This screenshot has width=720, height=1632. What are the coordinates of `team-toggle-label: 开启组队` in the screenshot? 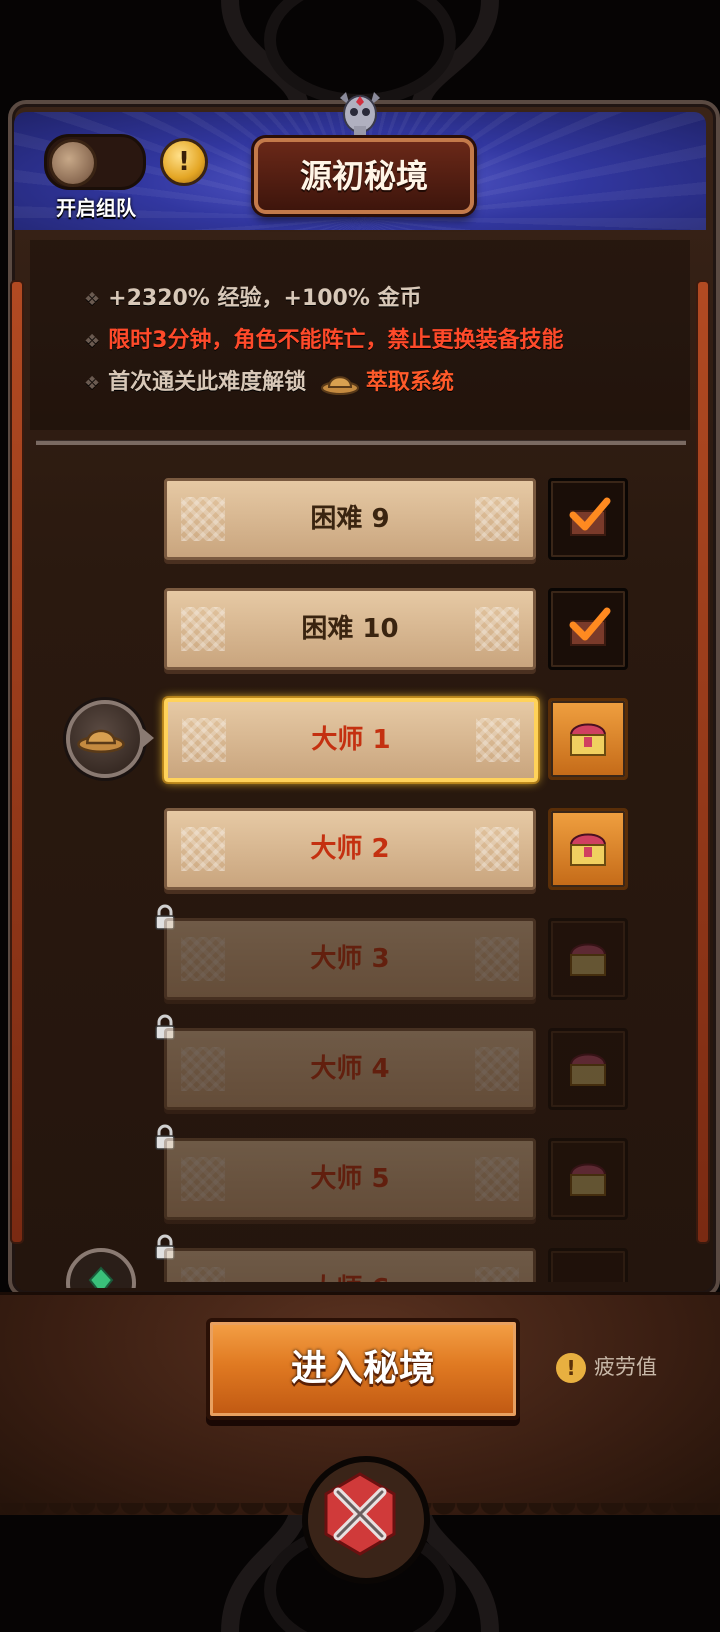 It's located at (96, 208).